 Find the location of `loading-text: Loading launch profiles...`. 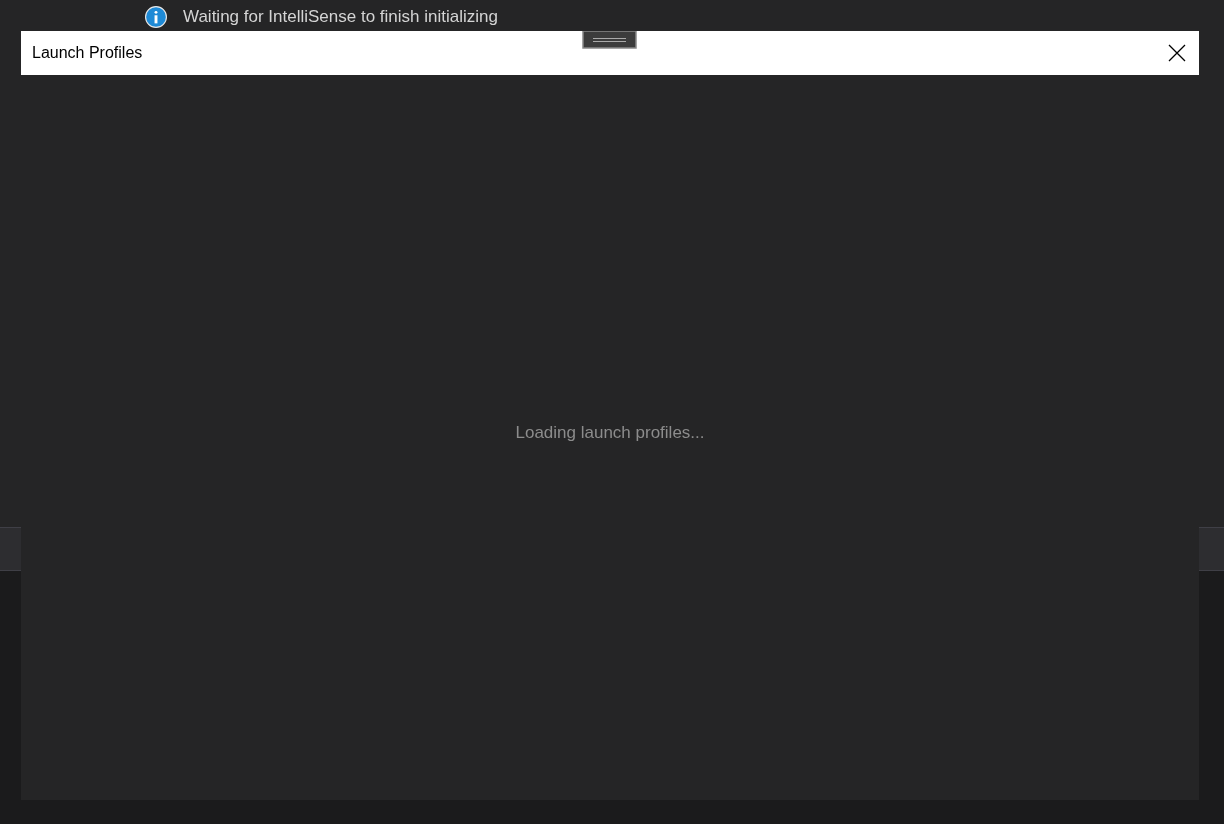

loading-text: Loading launch profiles... is located at coordinates (610, 432).